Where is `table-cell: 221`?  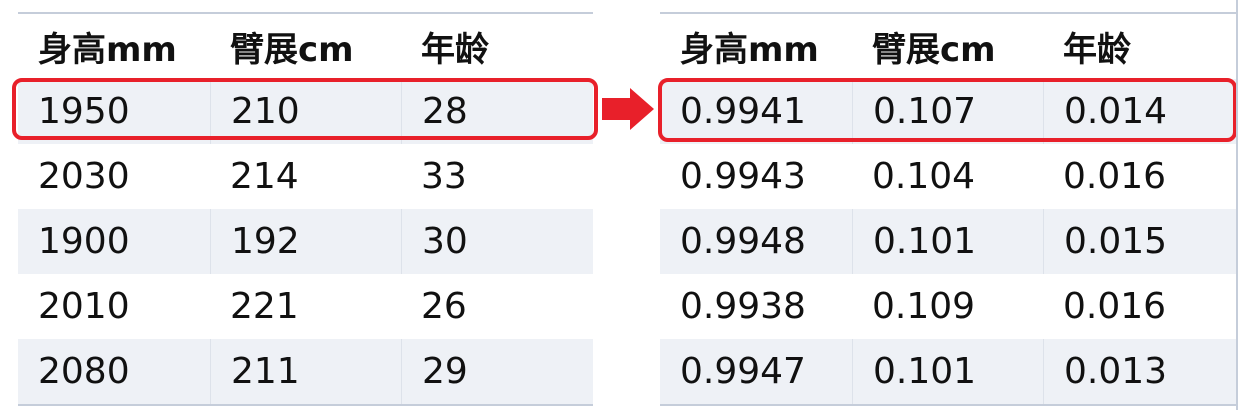 table-cell: 221 is located at coordinates (264, 306).